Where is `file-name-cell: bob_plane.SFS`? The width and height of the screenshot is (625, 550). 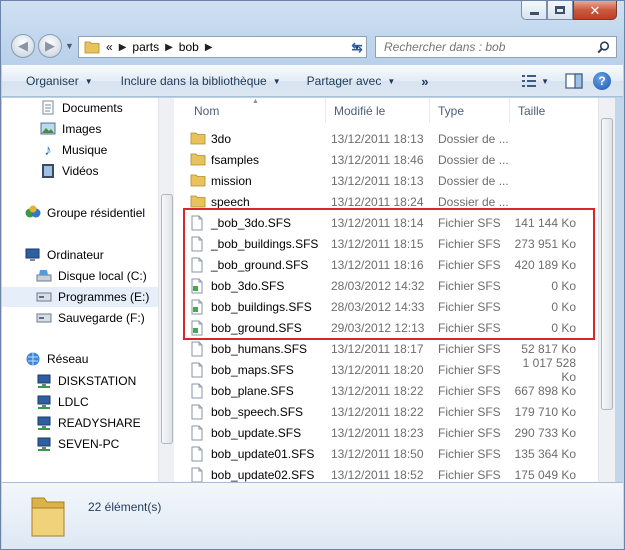 file-name-cell: bob_plane.SFS is located at coordinates (255, 391).